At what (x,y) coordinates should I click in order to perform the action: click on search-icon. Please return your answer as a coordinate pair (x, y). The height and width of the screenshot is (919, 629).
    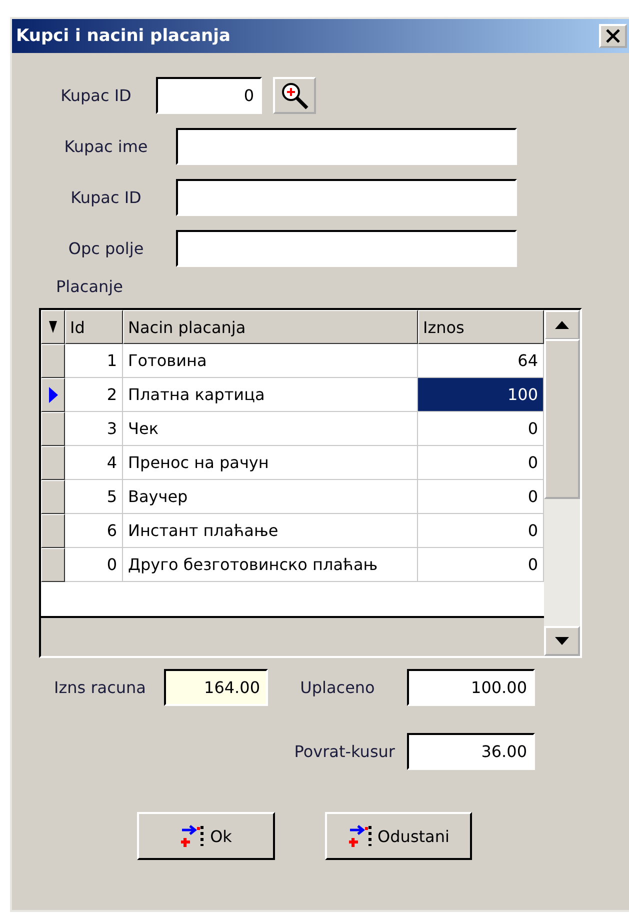
    Looking at the image, I should click on (295, 95).